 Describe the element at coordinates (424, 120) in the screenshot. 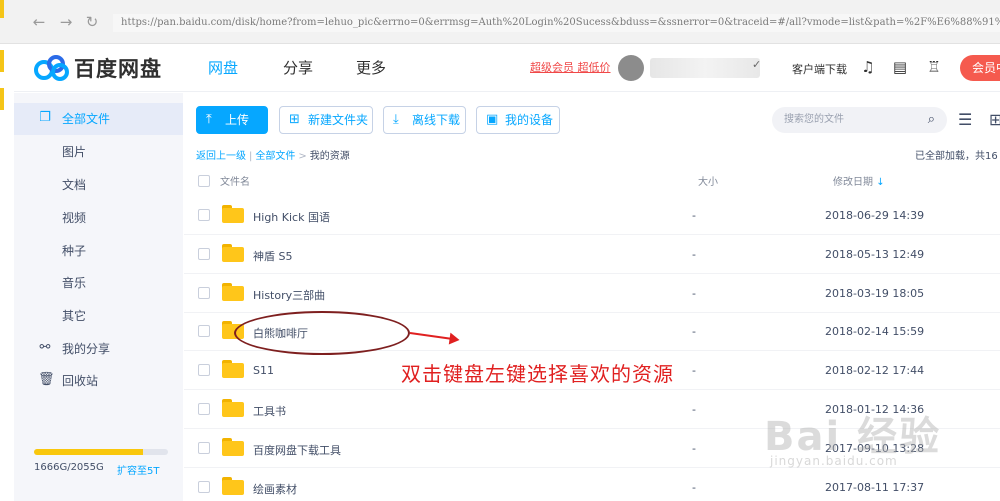

I see `offline-download-button: ⤓ 离线下载` at that location.